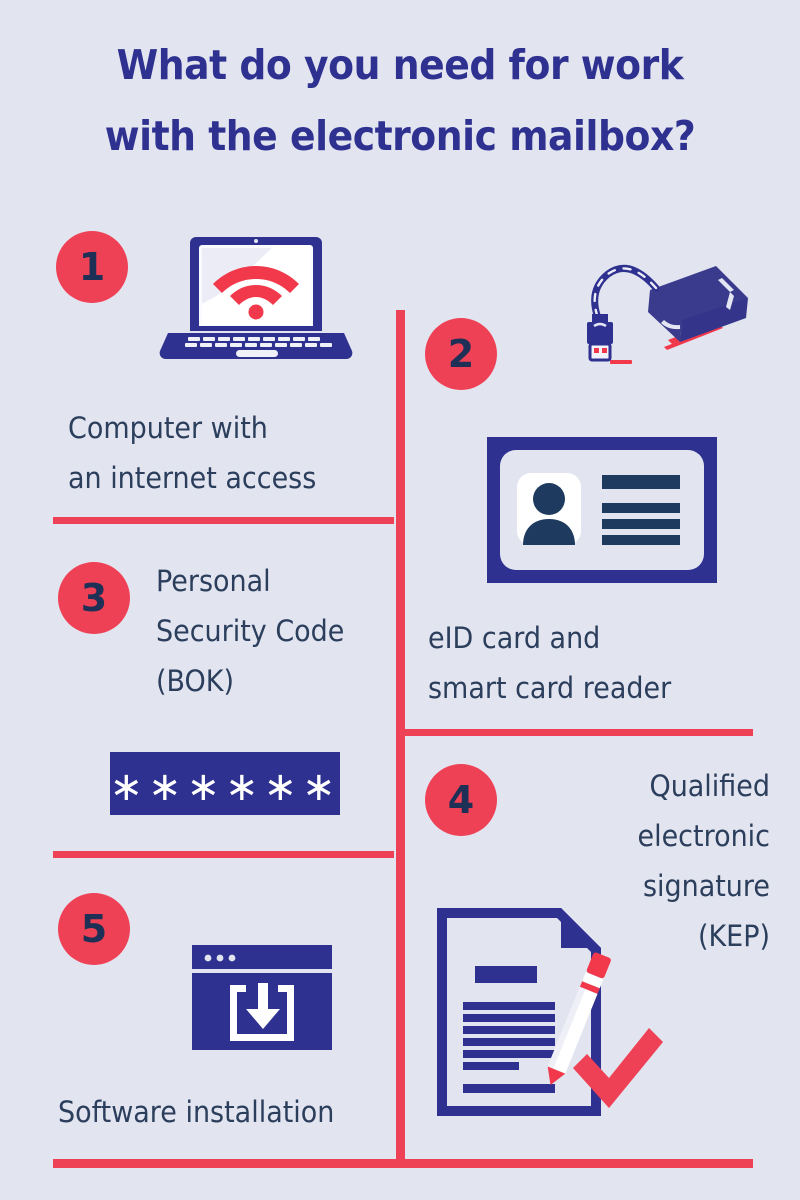  Describe the element at coordinates (94, 929) in the screenshot. I see `step-badge-5: 5` at that location.